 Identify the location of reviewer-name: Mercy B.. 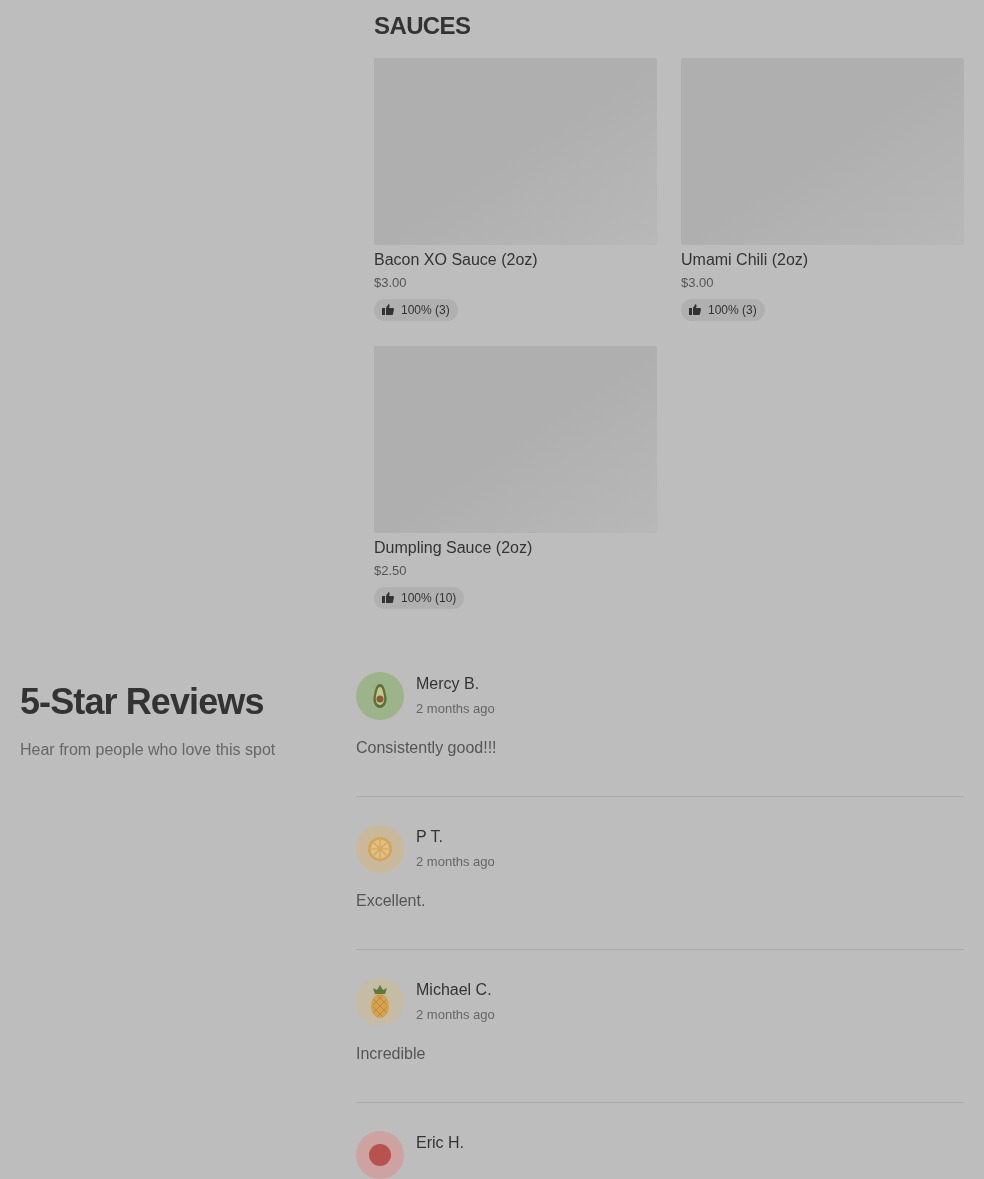
(448, 684).